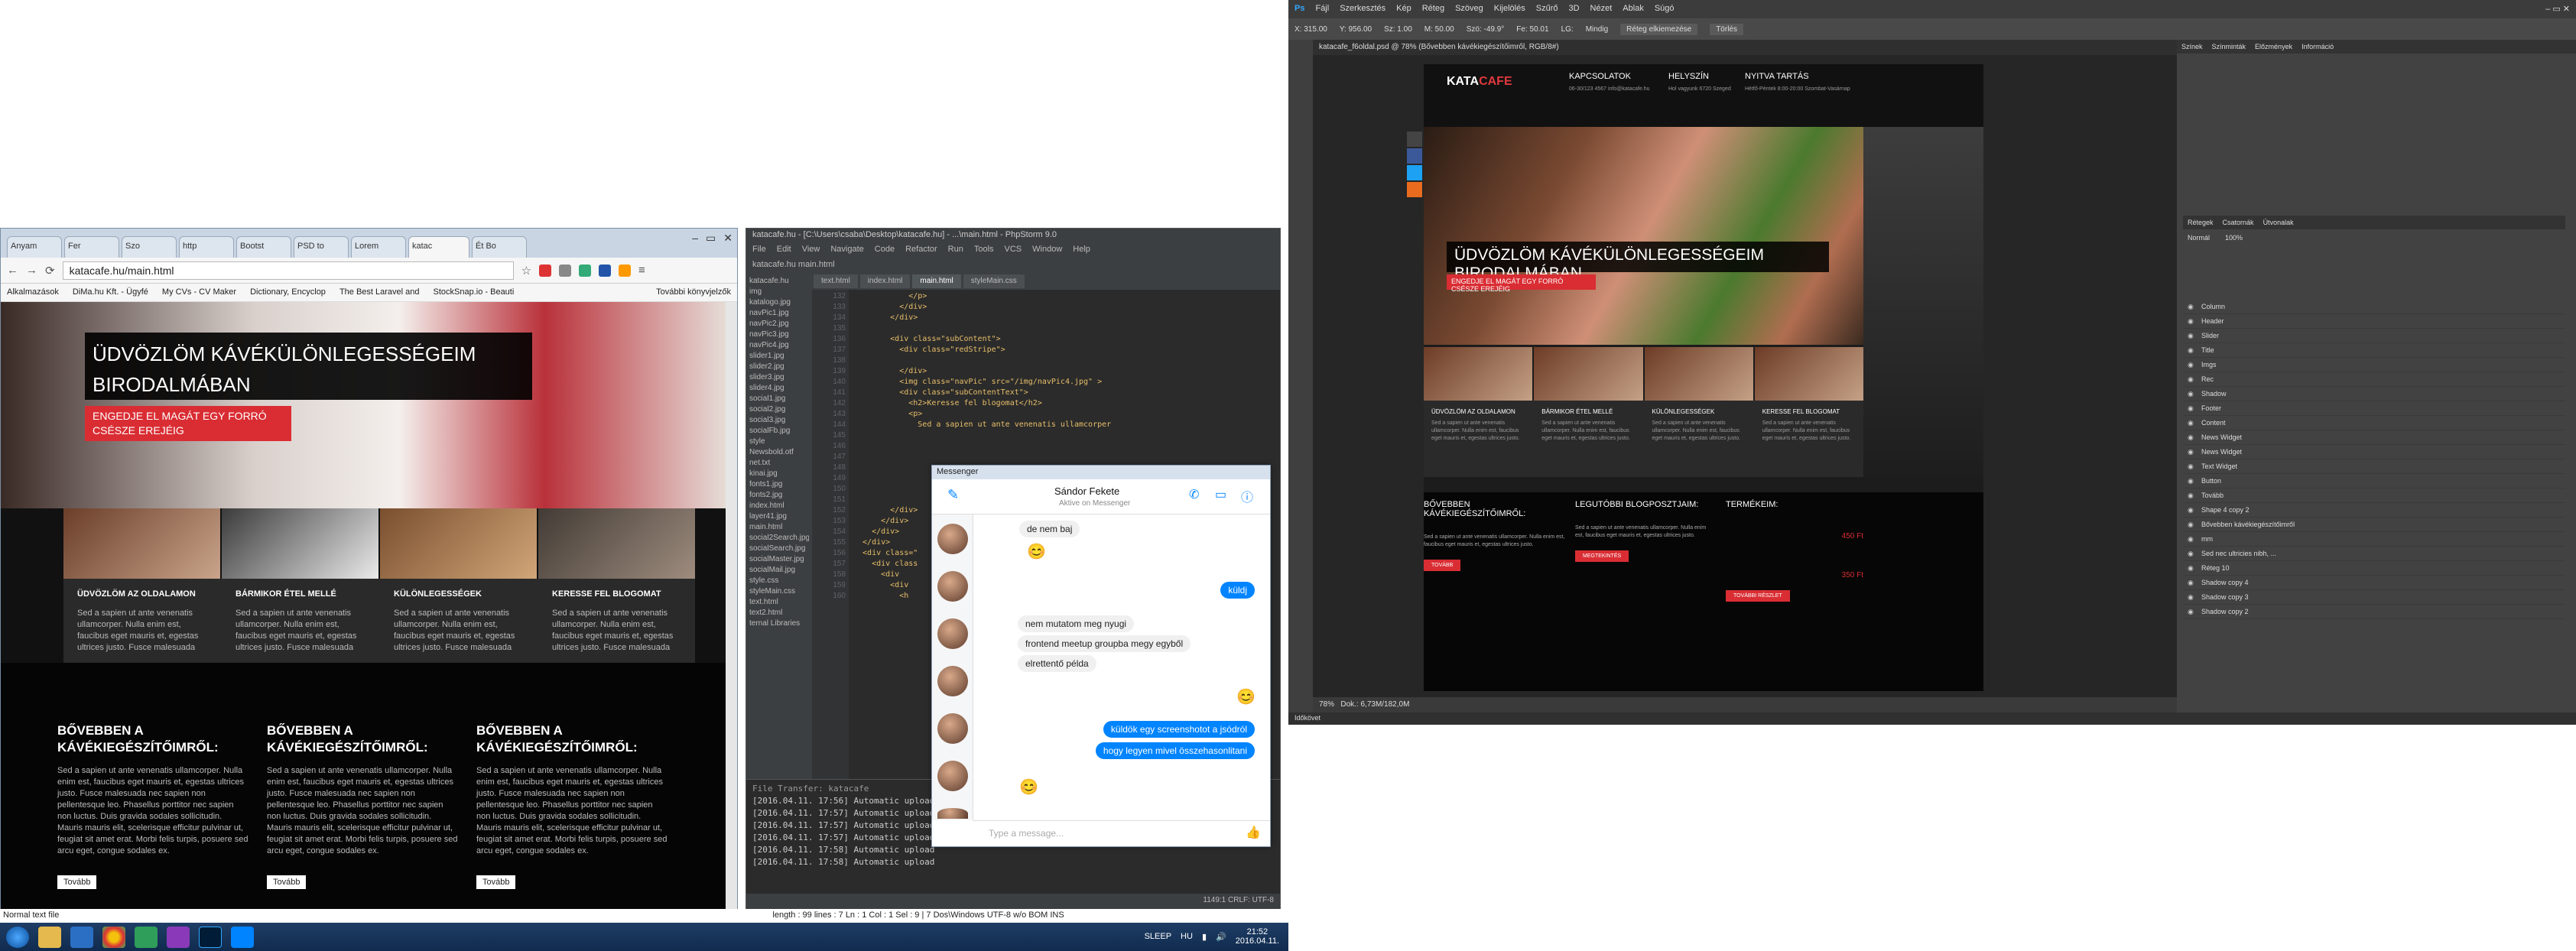  Describe the element at coordinates (2374, 510) in the screenshot. I see `layer-row: ◉ Shape 4 copy 2` at that location.